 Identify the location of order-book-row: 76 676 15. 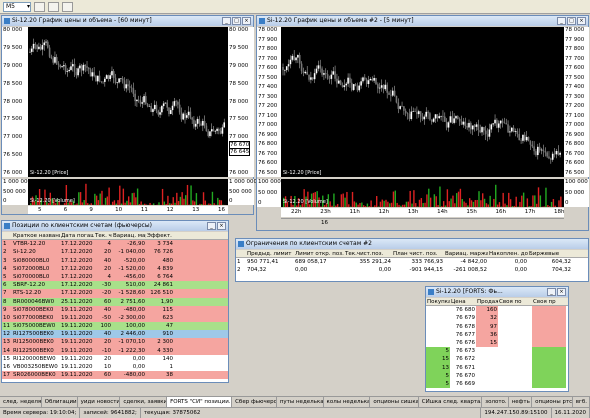
(497, 343).